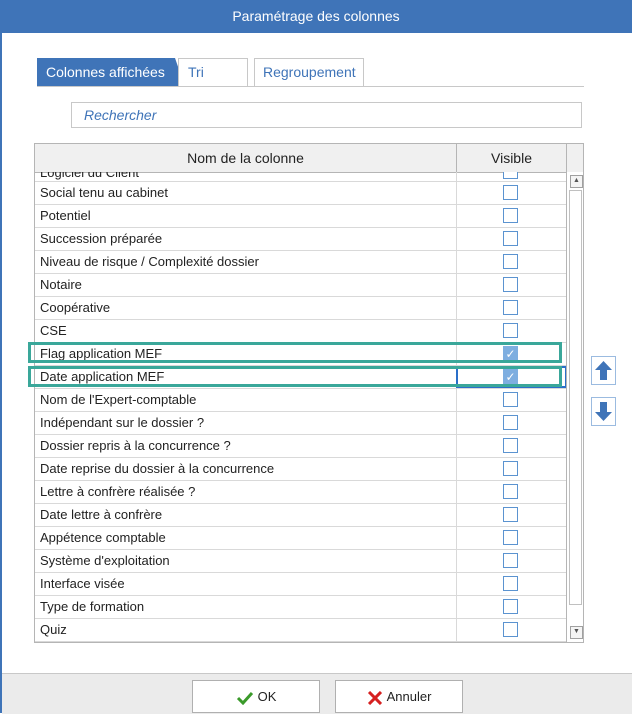  Describe the element at coordinates (574, 158) in the screenshot. I see `header-corner` at that location.